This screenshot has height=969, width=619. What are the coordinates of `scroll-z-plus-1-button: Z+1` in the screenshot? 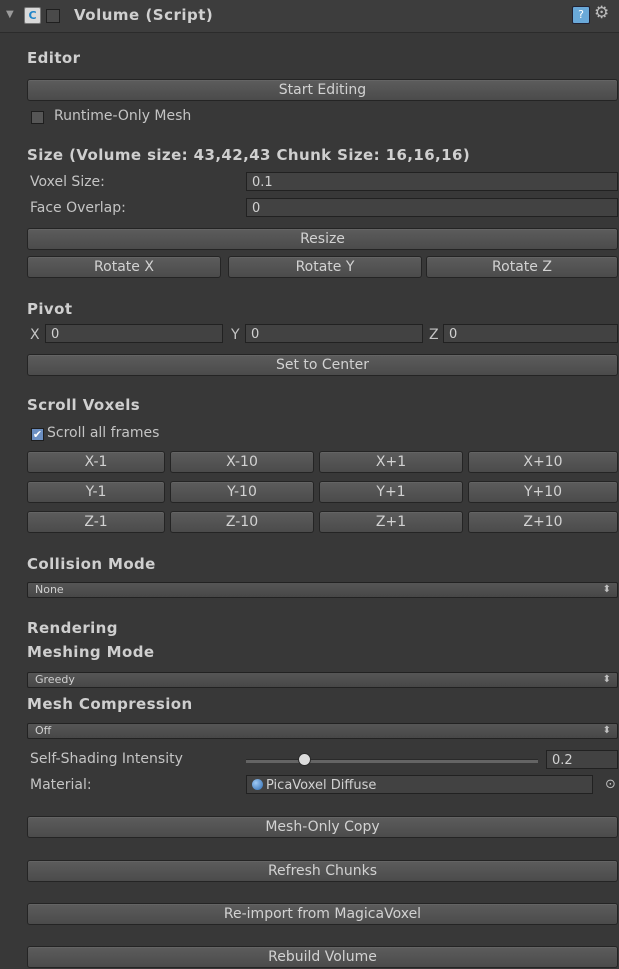 It's located at (391, 522).